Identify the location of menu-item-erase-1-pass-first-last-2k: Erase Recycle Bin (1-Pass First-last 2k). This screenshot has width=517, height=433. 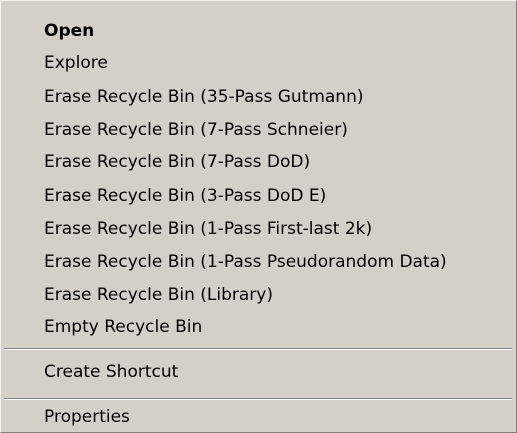
(208, 229).